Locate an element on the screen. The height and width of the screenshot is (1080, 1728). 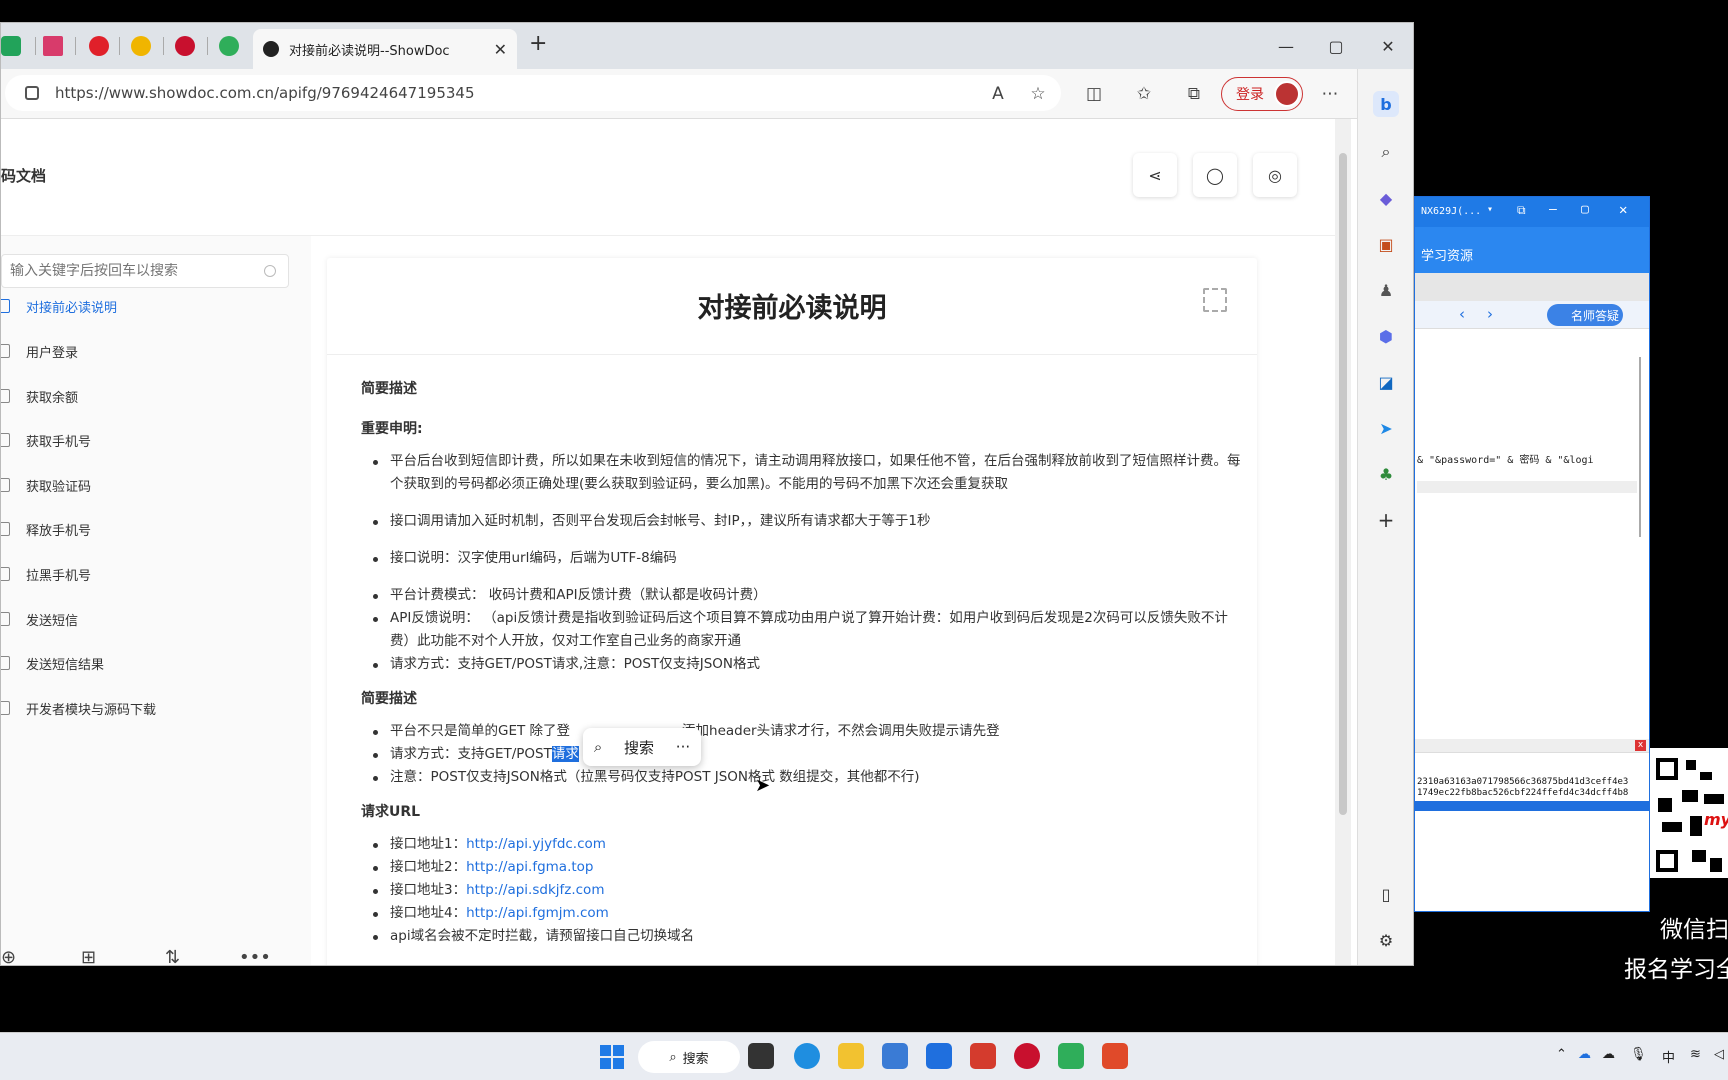
send-icon: ➤ is located at coordinates (1386, 428).